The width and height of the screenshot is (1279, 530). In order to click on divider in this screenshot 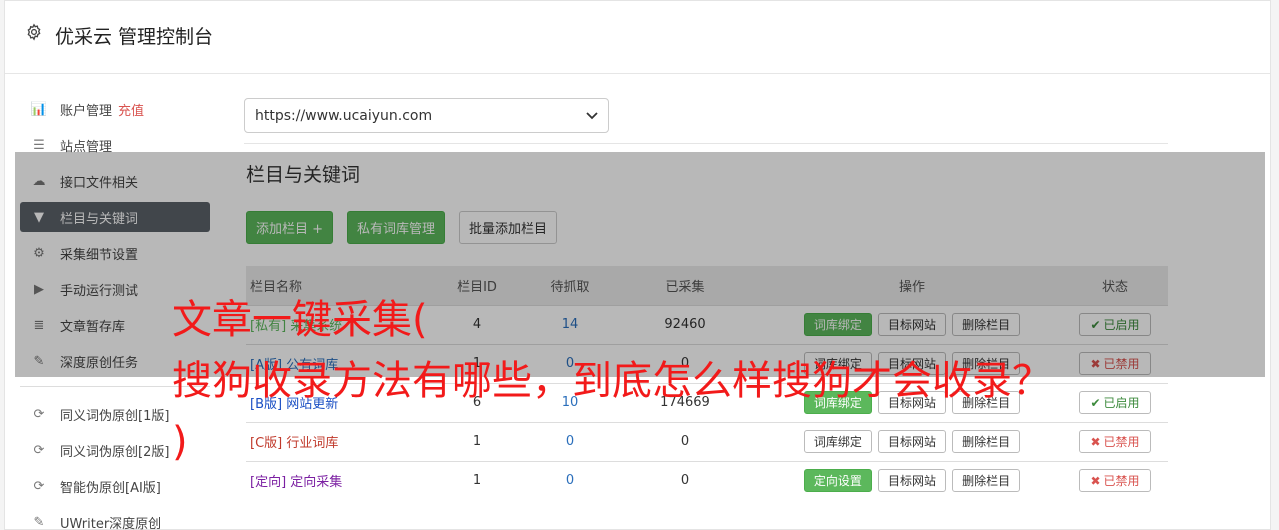, I will do `click(706, 143)`.